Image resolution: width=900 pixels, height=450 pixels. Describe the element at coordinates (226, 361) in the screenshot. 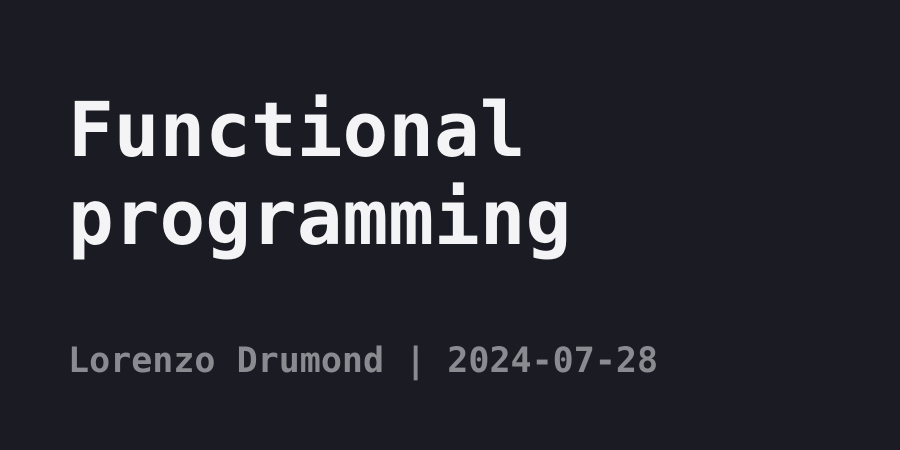

I see `author-name: Lorenzo Drumond` at that location.